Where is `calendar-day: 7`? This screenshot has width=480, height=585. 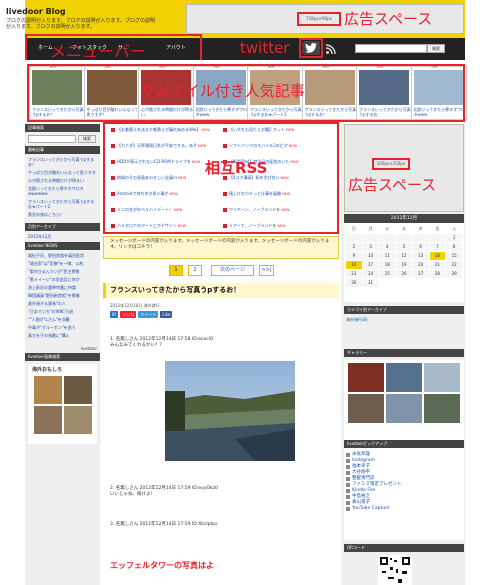 calendar-day: 7 is located at coordinates (437, 247).